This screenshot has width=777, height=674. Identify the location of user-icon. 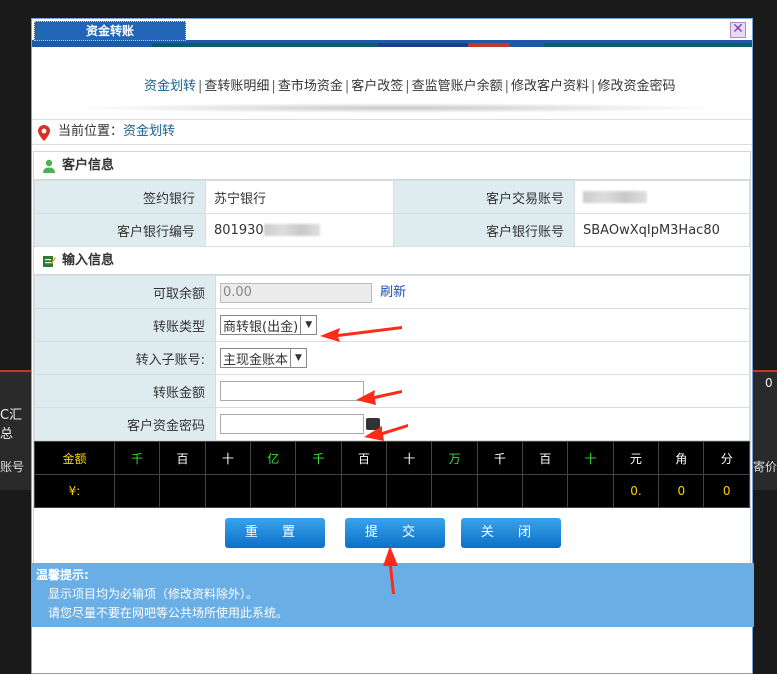
(49, 166).